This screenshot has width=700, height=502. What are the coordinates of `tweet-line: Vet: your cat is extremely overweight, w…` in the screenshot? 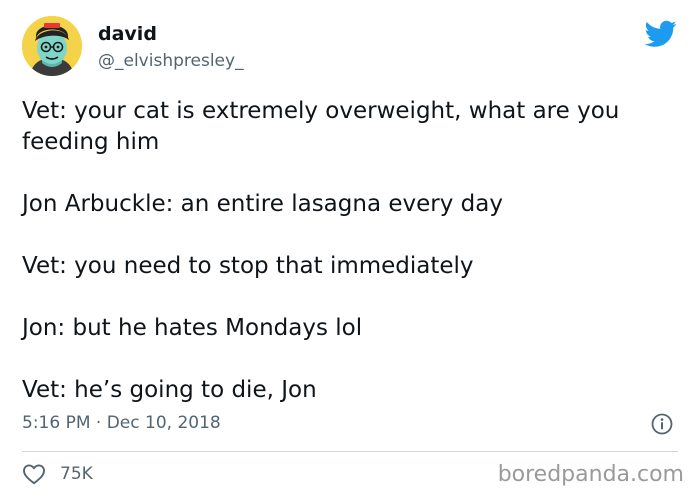 It's located at (321, 126).